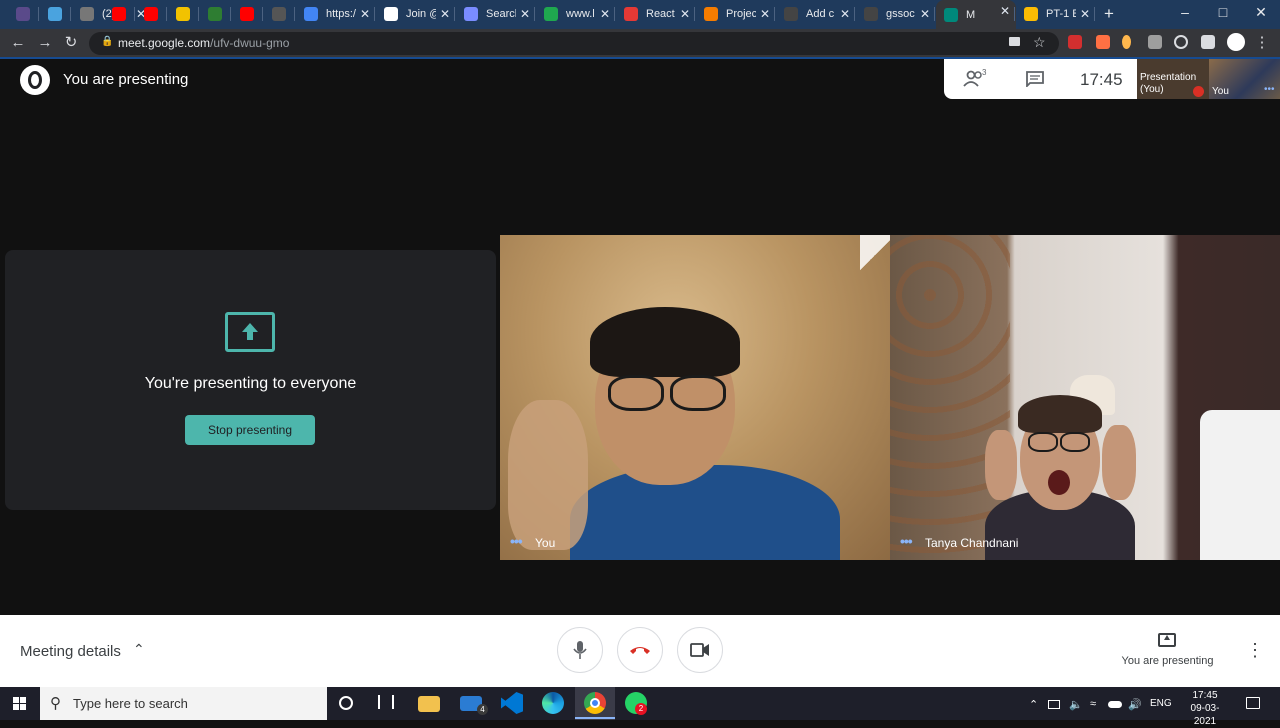 The width and height of the screenshot is (1280, 728). I want to click on new-tab-button: +, so click(1109, 14).